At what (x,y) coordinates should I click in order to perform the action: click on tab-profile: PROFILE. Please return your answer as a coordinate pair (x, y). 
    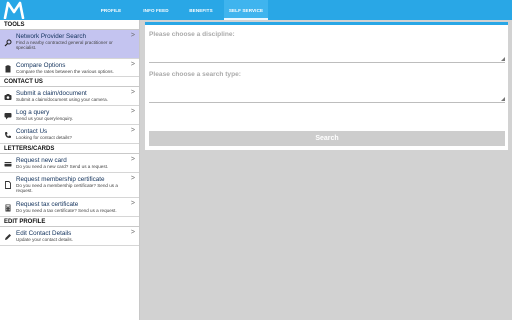
    Looking at the image, I should click on (111, 10).